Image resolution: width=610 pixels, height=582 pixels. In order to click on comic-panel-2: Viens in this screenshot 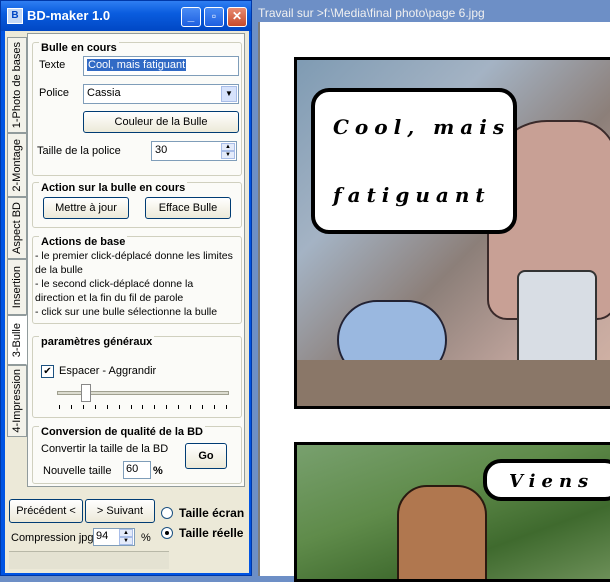, I will do `click(452, 512)`.